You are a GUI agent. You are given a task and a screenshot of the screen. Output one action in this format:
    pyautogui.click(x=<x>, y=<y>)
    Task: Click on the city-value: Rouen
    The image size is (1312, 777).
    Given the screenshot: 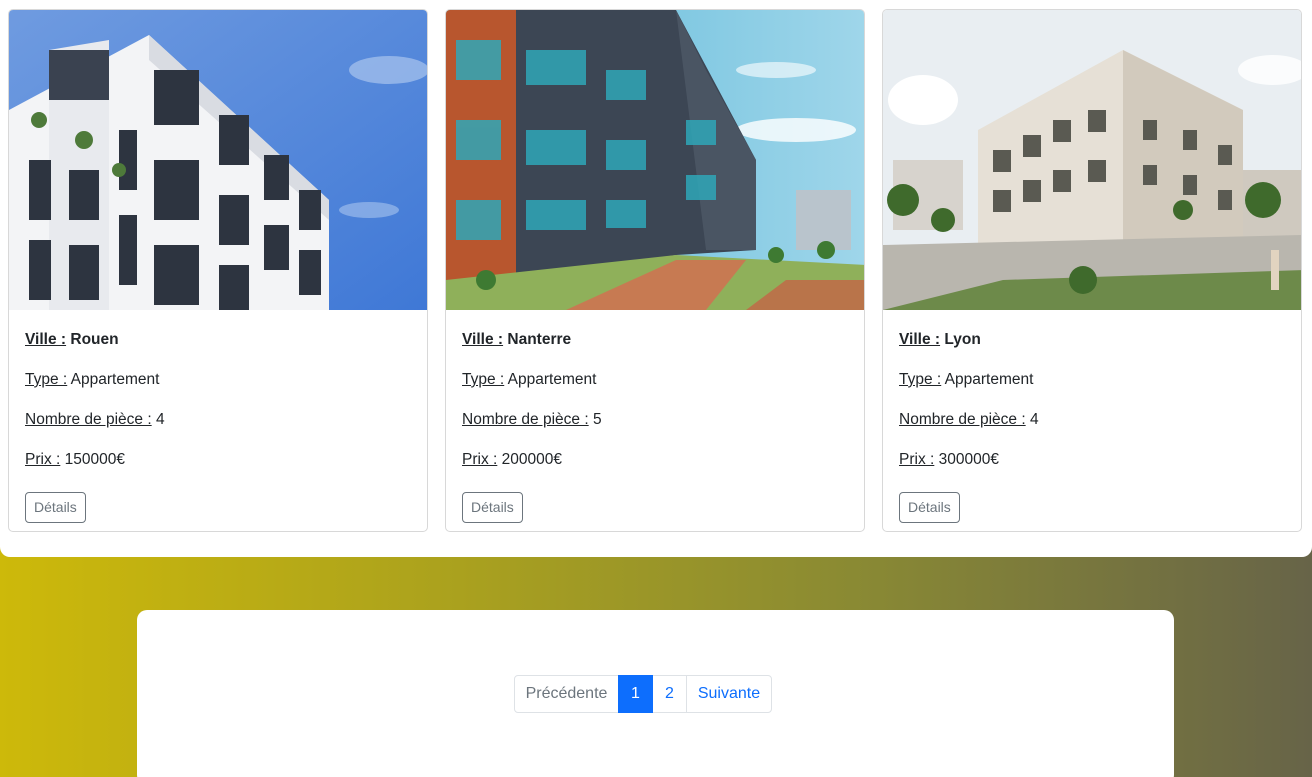 What is the action you would take?
    pyautogui.click(x=94, y=339)
    